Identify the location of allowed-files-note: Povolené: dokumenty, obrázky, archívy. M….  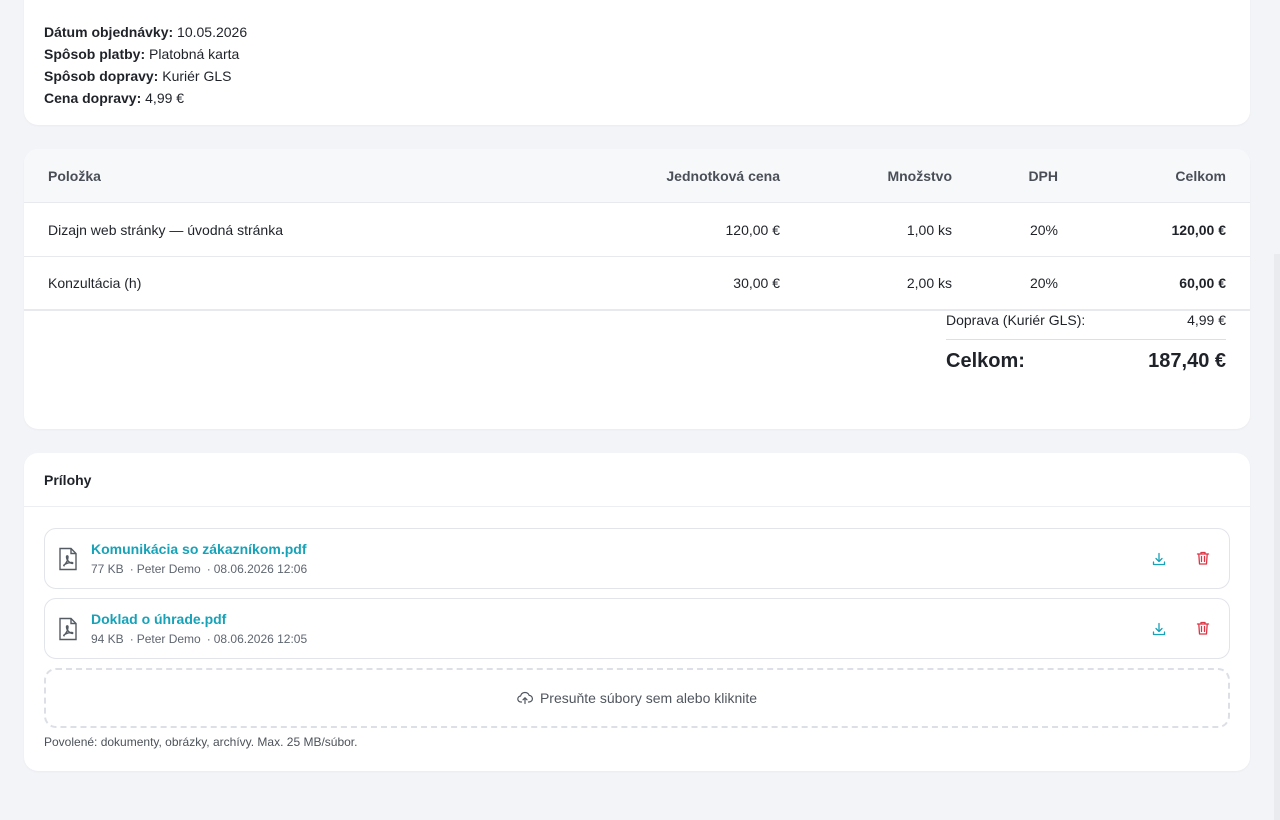
(201, 742).